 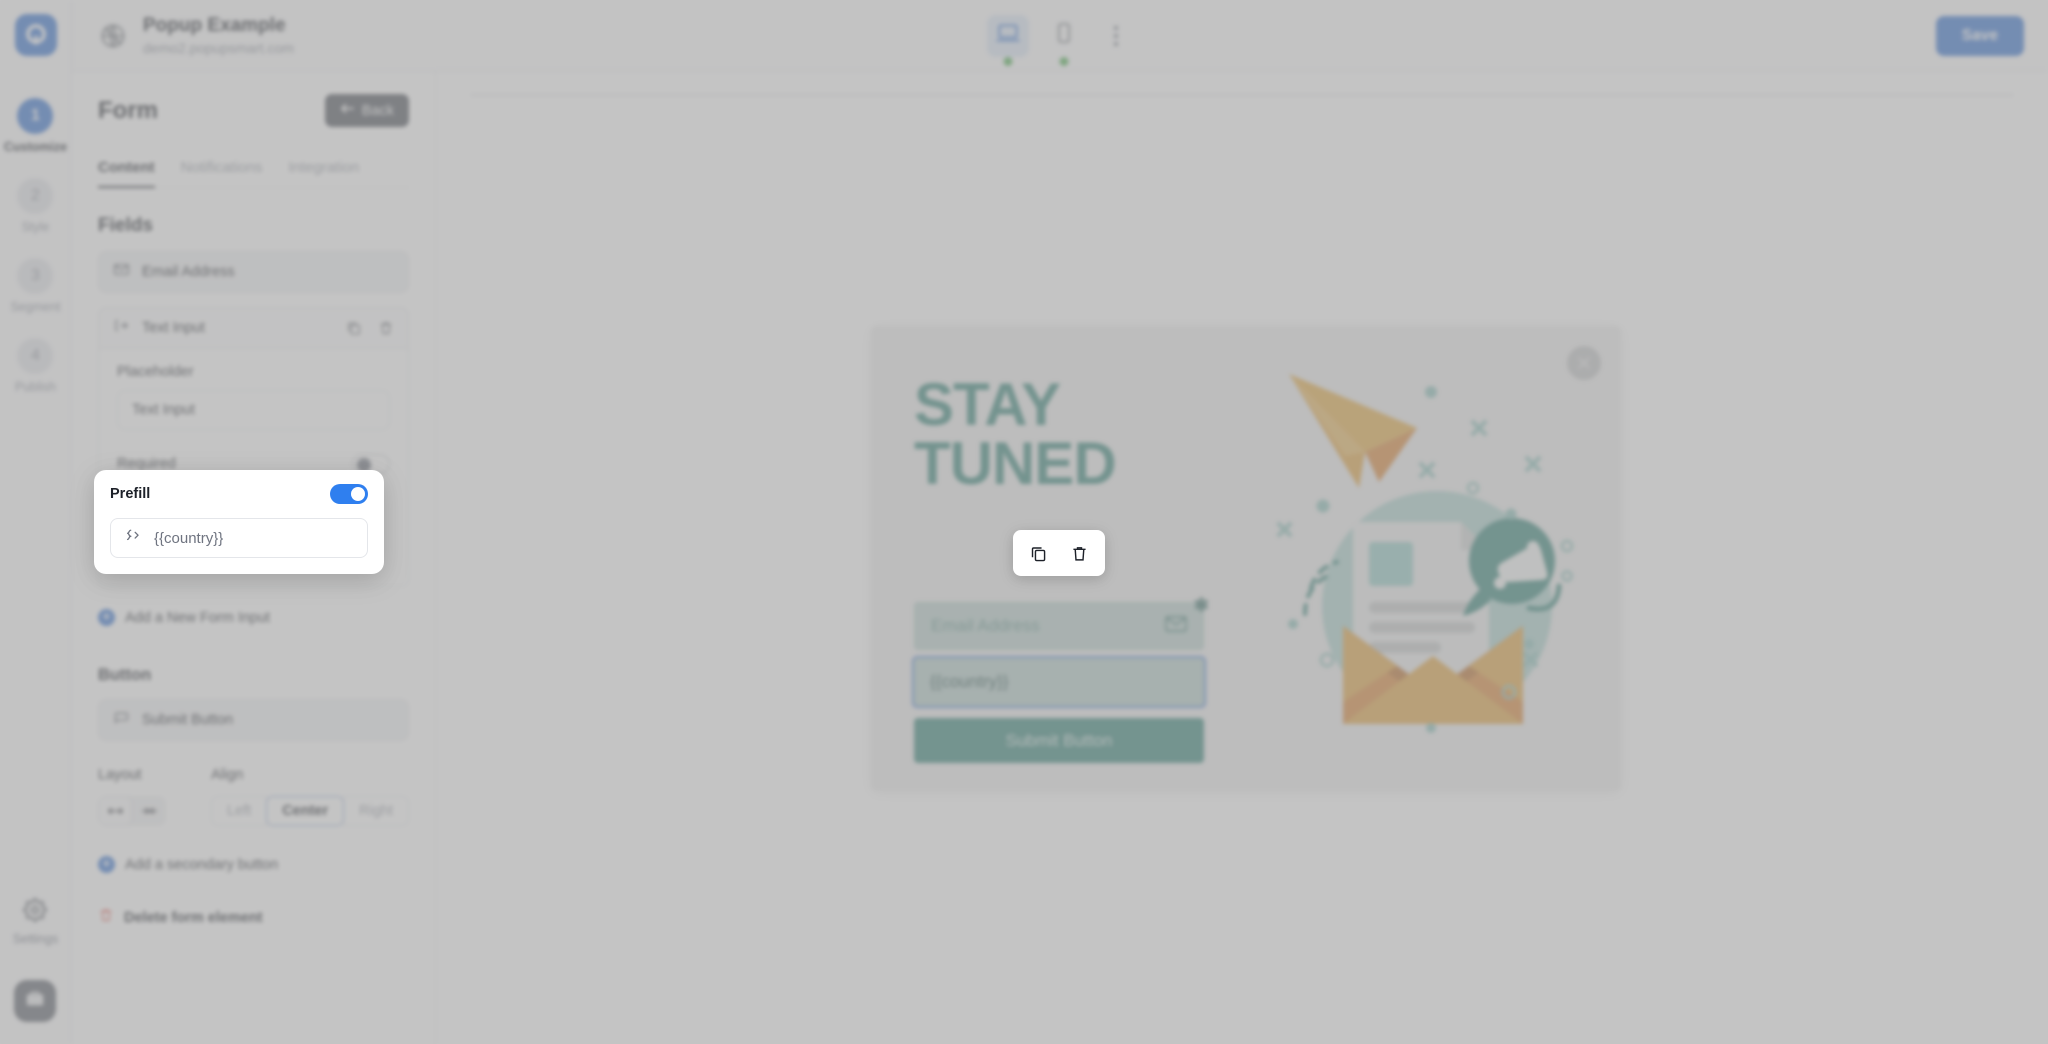 What do you see at coordinates (35, 912) in the screenshot?
I see `gear-icon` at bounding box center [35, 912].